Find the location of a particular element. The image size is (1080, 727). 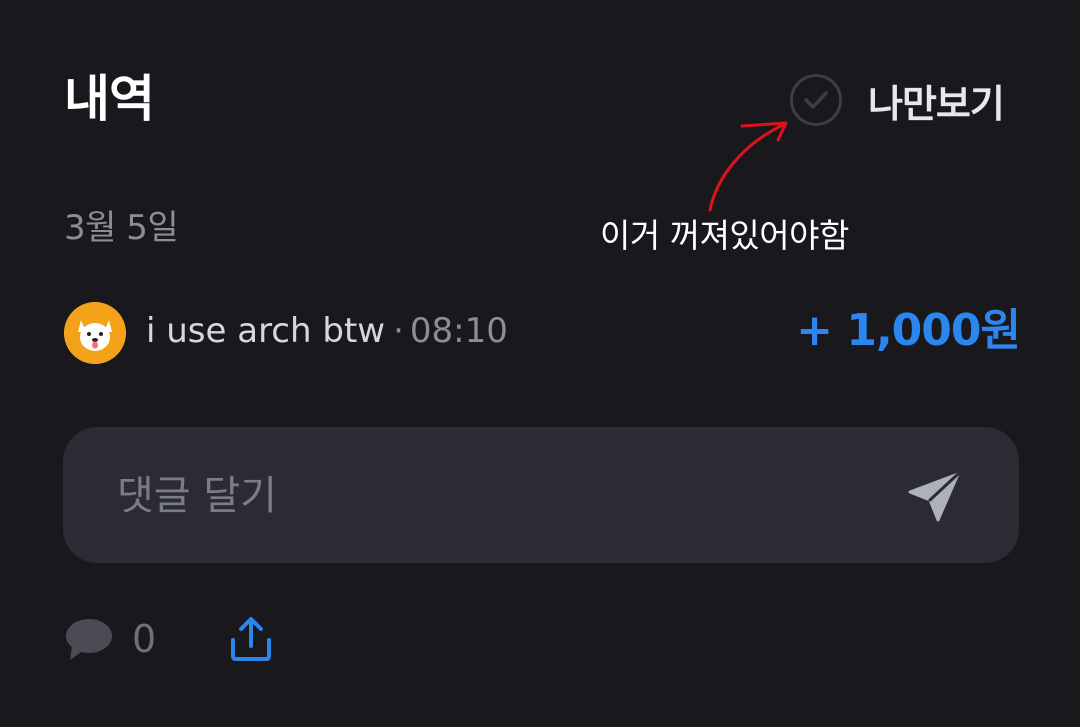

transaction-row: i use arch btw · 08:10 + 1,000원 is located at coordinates (542, 333).